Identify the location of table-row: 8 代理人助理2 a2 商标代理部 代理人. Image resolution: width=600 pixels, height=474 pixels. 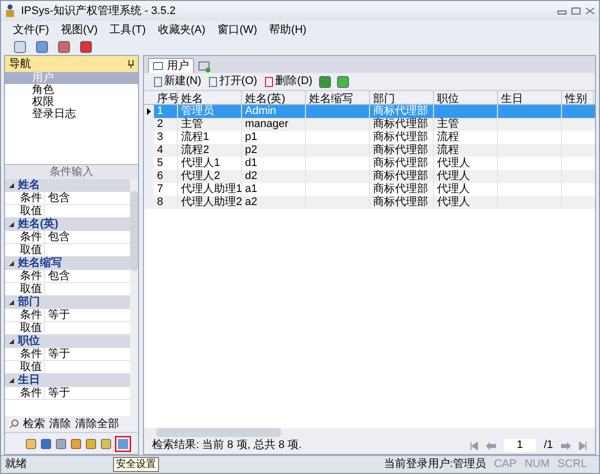
(369, 202).